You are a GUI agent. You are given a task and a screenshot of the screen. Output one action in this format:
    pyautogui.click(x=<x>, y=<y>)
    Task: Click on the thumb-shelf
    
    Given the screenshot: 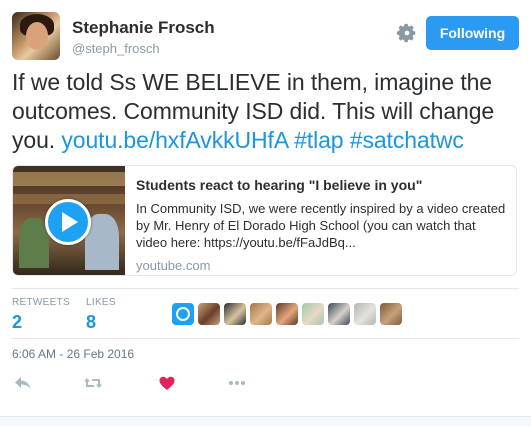 What is the action you would take?
    pyautogui.click(x=69, y=179)
    